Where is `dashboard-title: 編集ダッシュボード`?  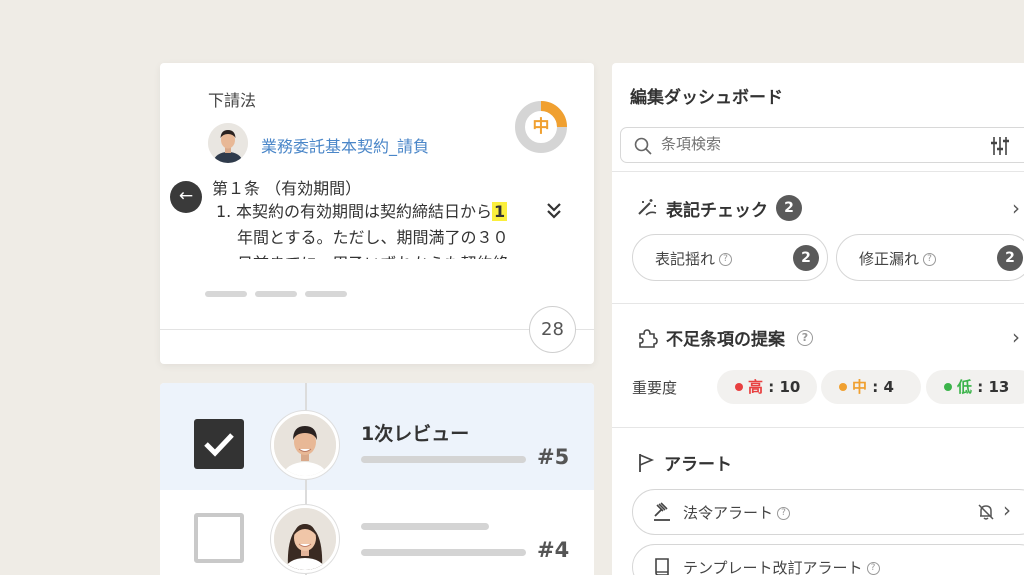 dashboard-title: 編集ダッシュボード is located at coordinates (706, 98).